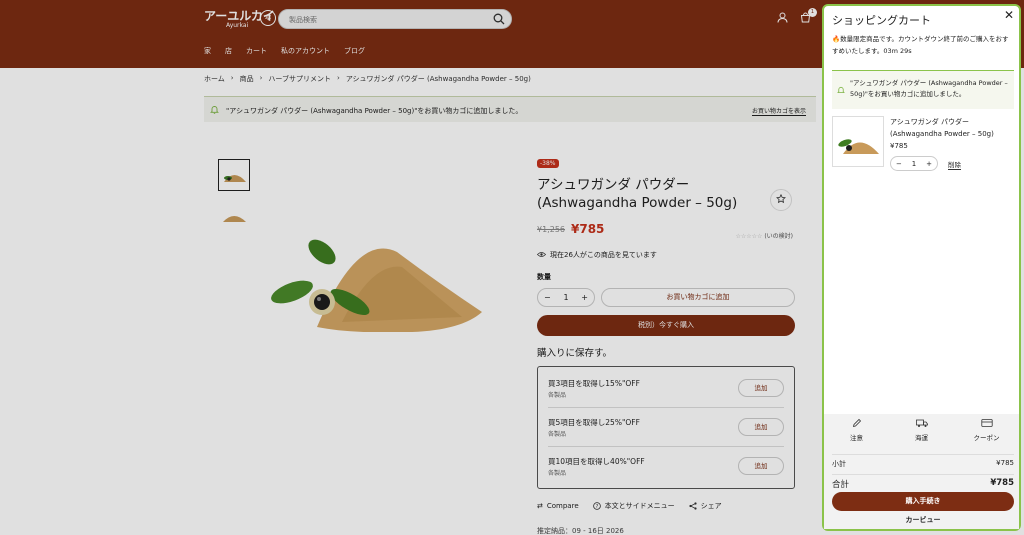  What do you see at coordinates (562, 506) in the screenshot?
I see `compare-label: Compare` at bounding box center [562, 506].